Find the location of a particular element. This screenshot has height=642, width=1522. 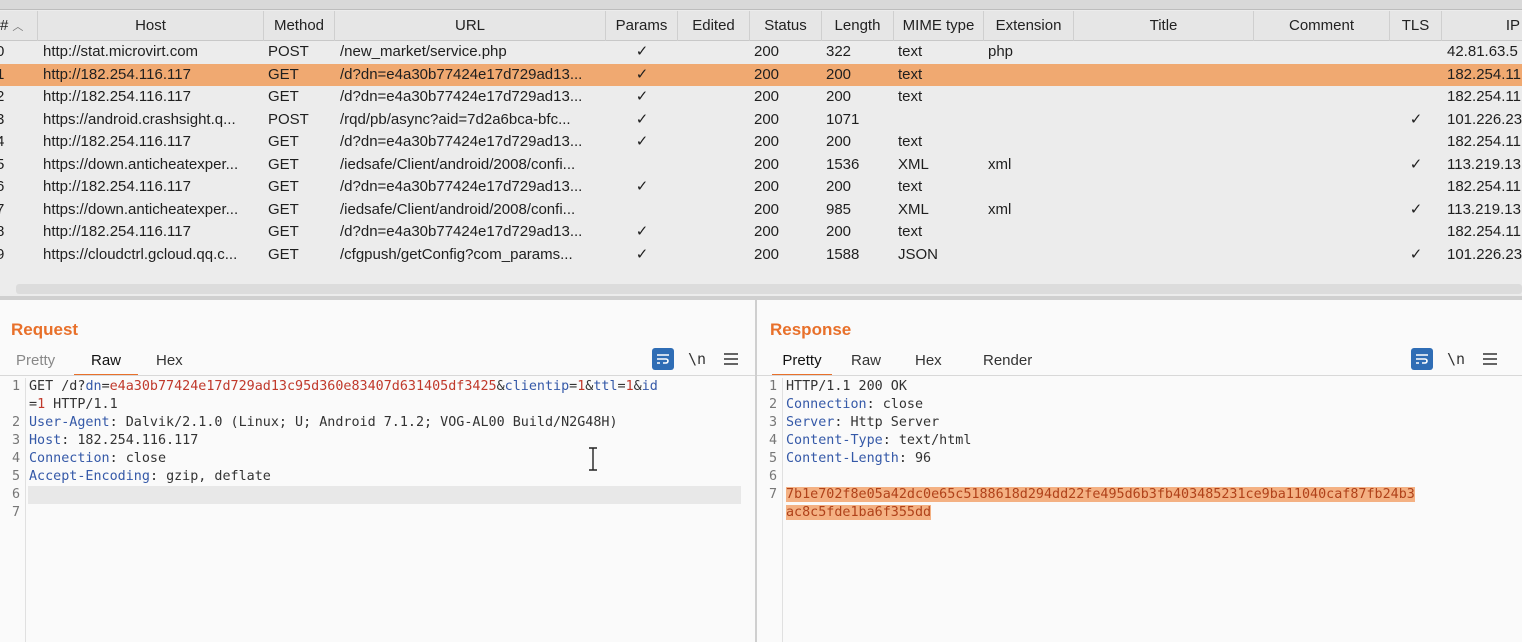

response-header: Content-Length: 96 is located at coordinates (859, 458).